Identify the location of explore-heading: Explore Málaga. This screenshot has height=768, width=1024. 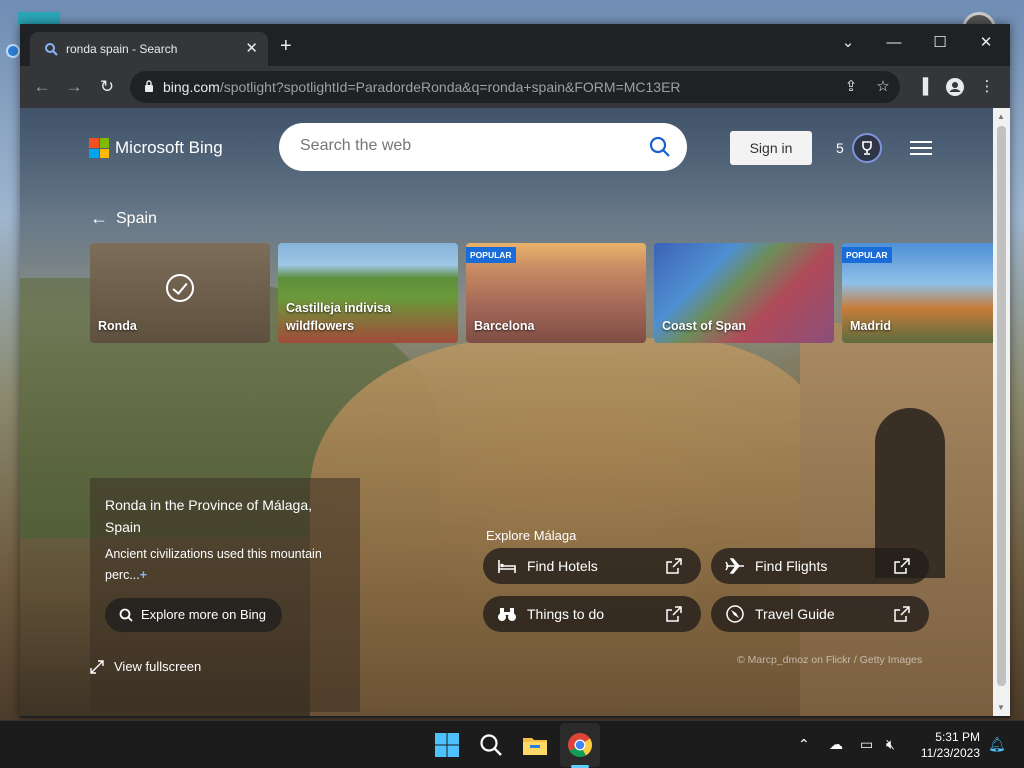
(531, 535).